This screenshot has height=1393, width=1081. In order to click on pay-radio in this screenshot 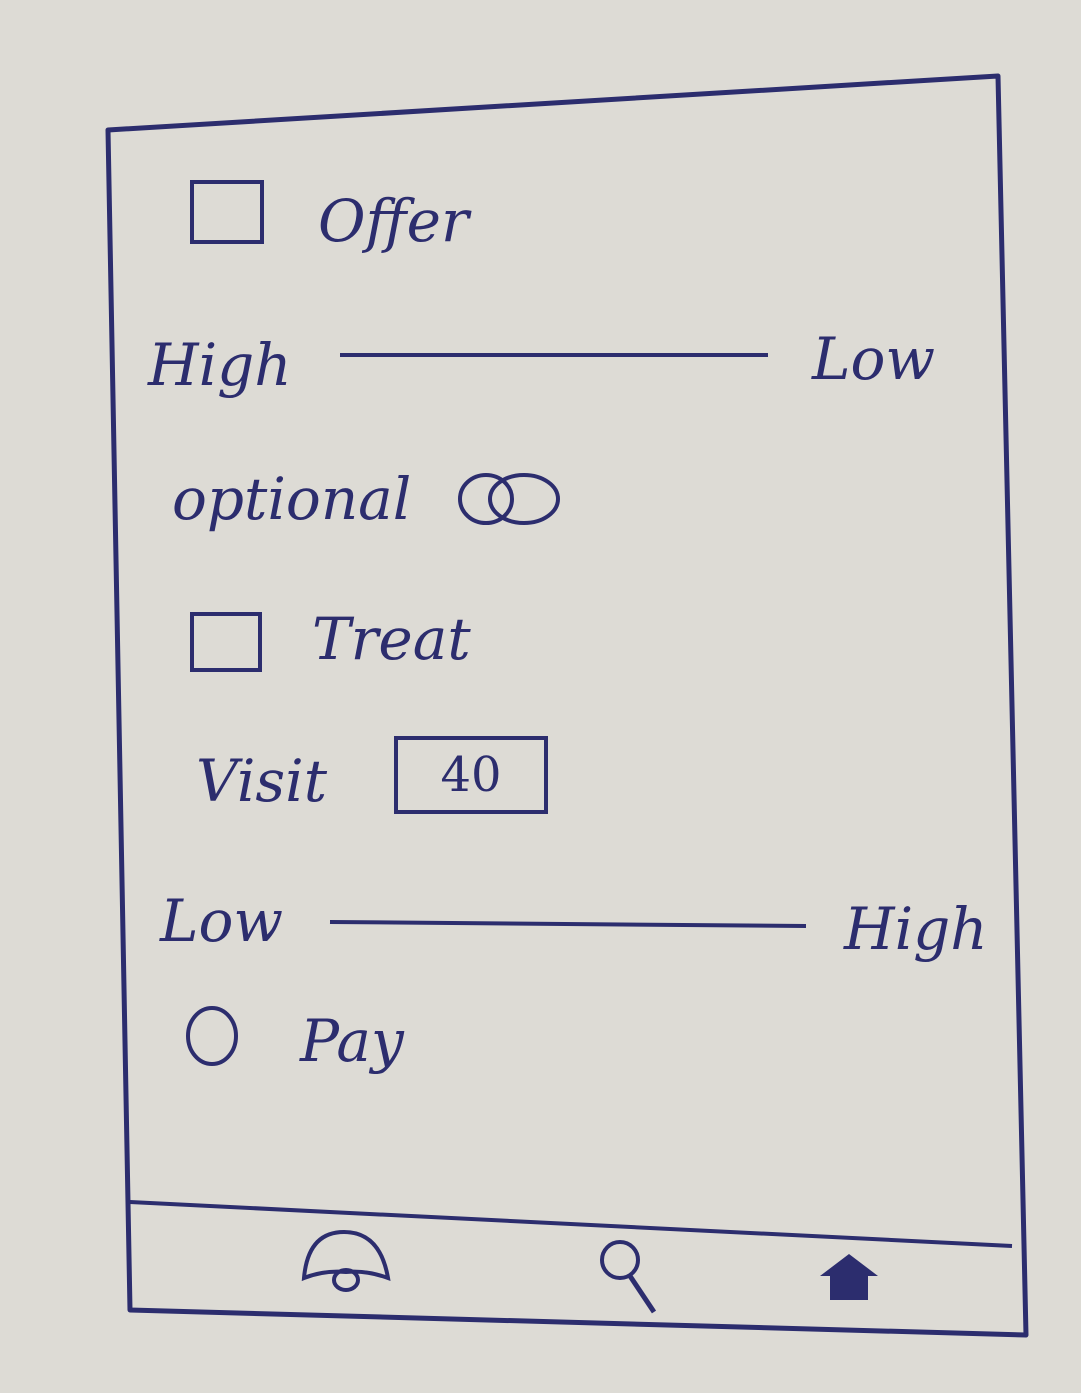, I will do `click(213, 1036)`.